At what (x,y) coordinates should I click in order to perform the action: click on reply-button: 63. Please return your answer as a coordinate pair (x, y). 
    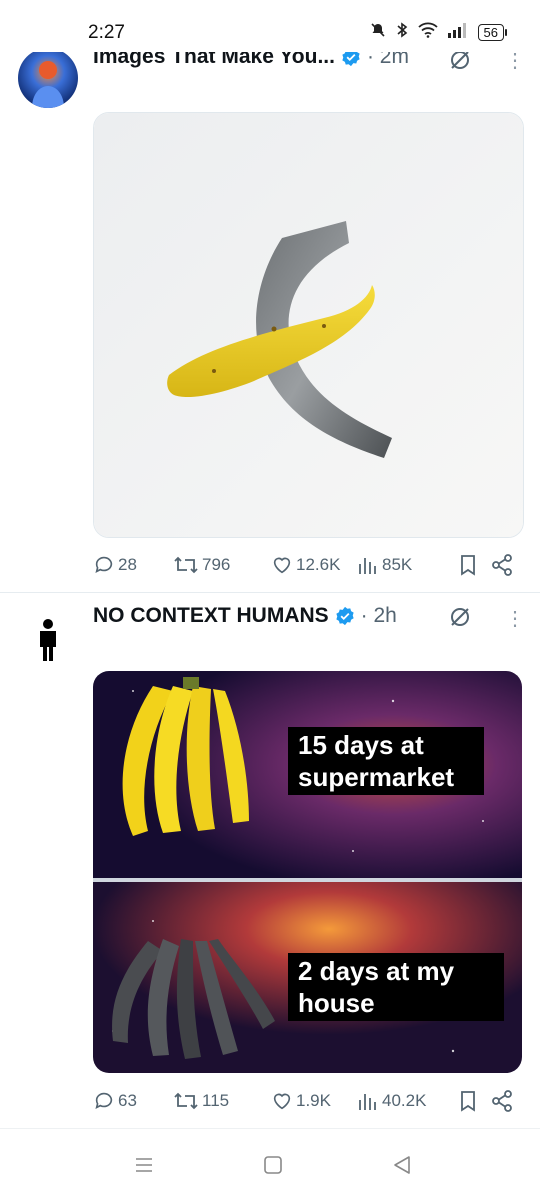
    Looking at the image, I should click on (133, 1101).